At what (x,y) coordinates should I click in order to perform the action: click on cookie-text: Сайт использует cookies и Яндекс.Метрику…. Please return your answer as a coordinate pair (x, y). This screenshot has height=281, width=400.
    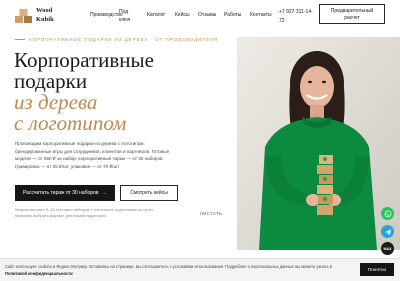
    Looking at the image, I should click on (170, 270).